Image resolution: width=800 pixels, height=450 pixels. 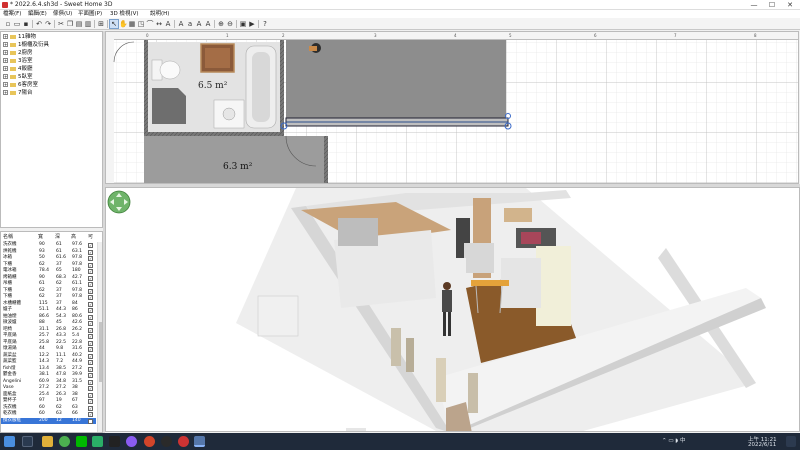 What do you see at coordinates (70, 24) in the screenshot?
I see `copy-icon: ❐` at bounding box center [70, 24].